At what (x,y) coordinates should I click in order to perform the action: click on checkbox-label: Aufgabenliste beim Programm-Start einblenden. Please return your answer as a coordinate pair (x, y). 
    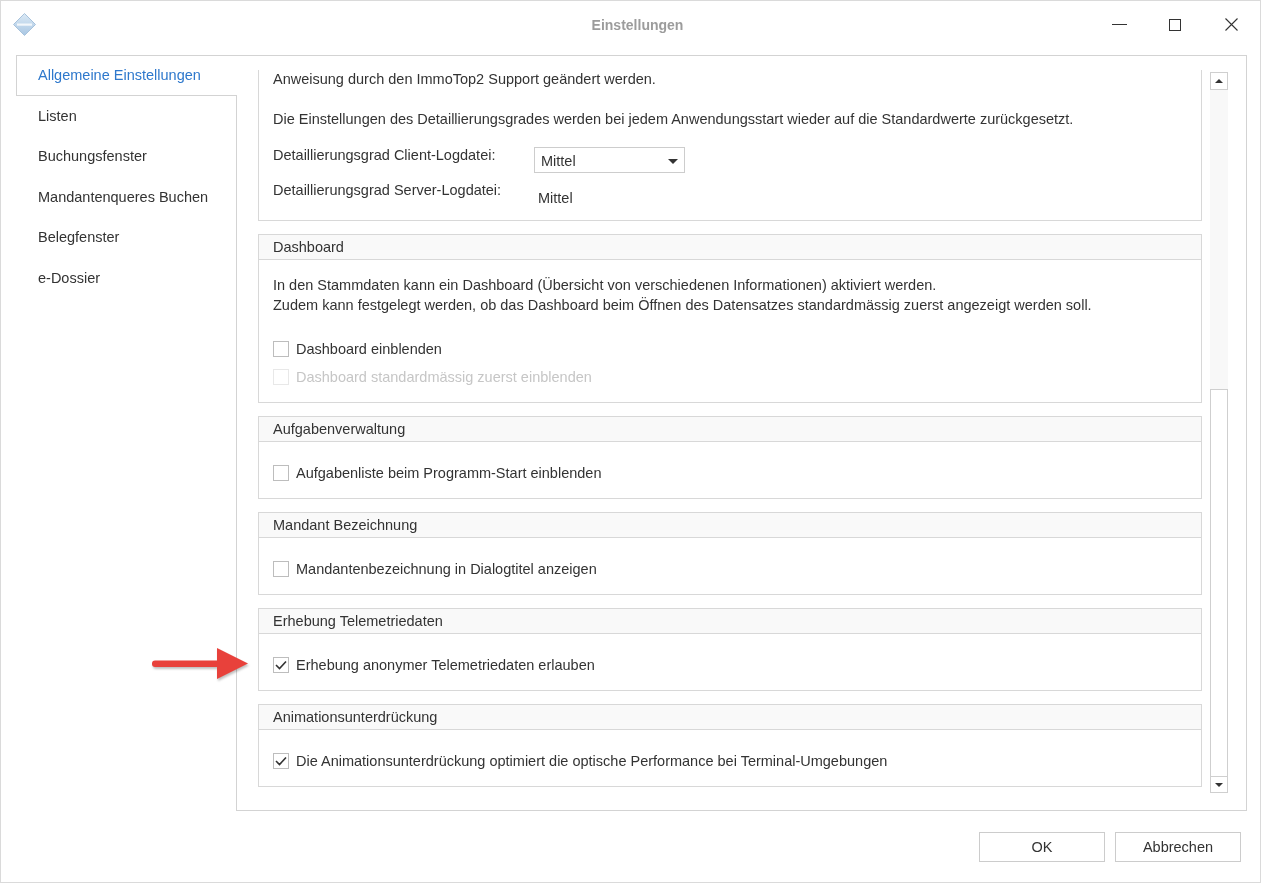
    Looking at the image, I should click on (449, 473).